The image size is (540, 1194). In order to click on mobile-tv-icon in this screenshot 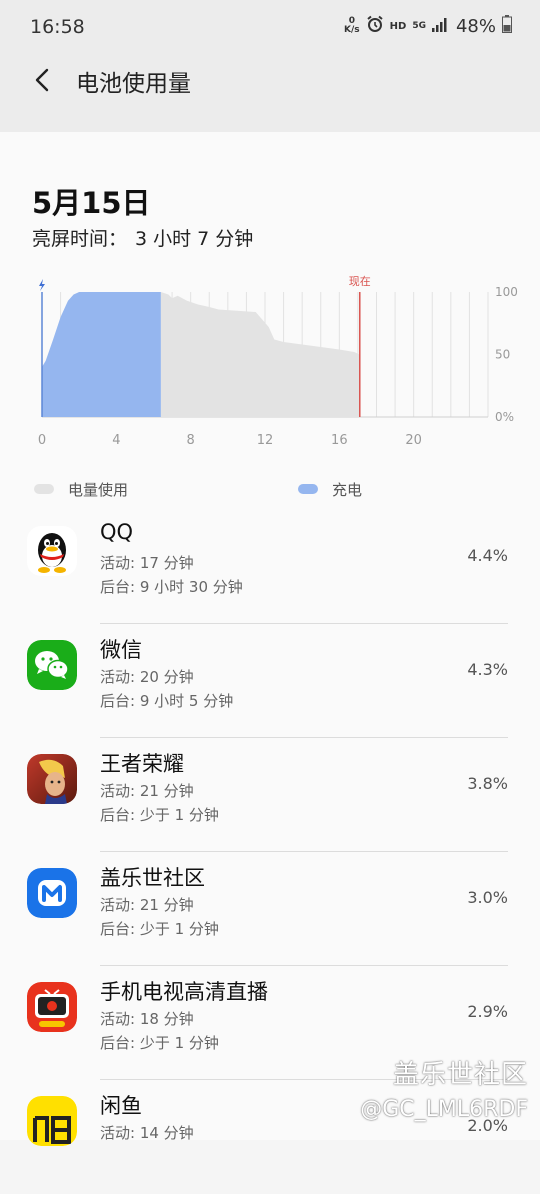, I will do `click(52, 1007)`.